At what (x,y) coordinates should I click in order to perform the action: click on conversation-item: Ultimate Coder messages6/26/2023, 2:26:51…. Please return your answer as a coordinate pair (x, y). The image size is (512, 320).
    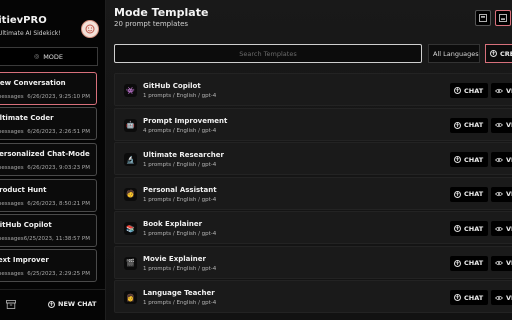
    Looking at the image, I should click on (48, 123).